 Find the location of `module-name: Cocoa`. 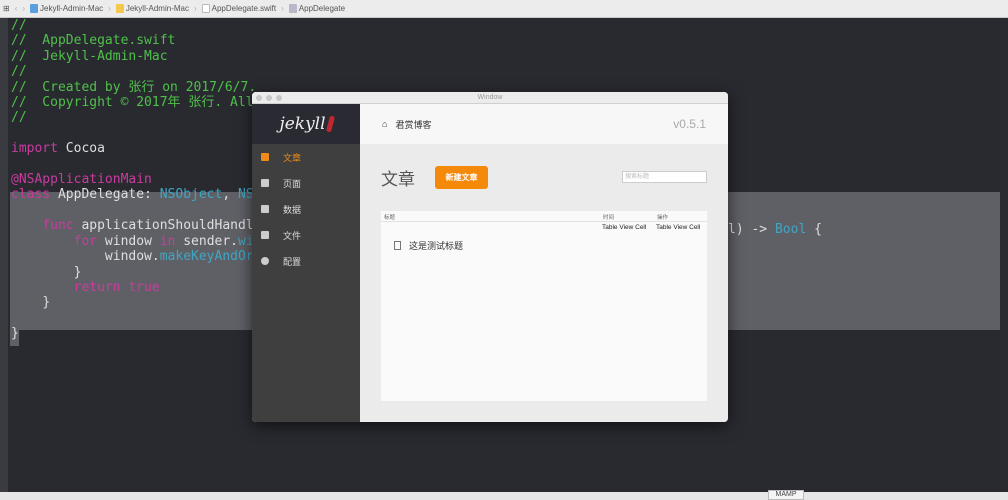

module-name: Cocoa is located at coordinates (81, 149).